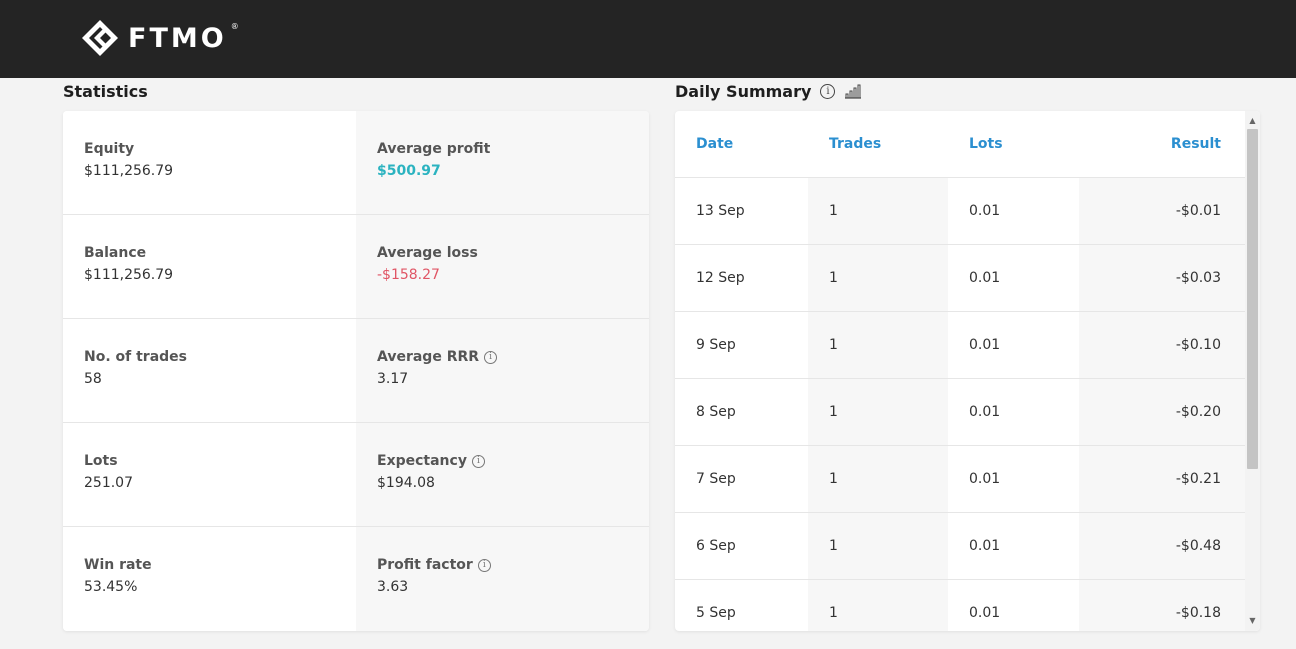  I want to click on cell-date: 9 Sep, so click(741, 345).